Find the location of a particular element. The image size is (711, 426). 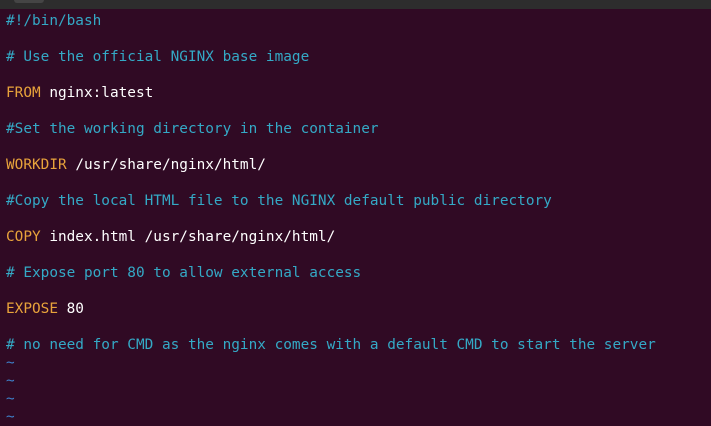

copy-keyword: COPY is located at coordinates (23, 237).